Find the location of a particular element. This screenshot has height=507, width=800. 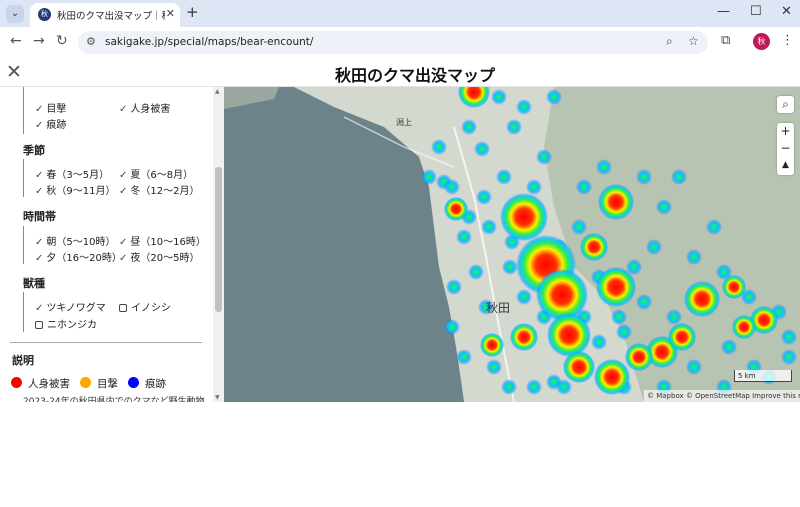

site-info-icon: ⚙ is located at coordinates (91, 41).